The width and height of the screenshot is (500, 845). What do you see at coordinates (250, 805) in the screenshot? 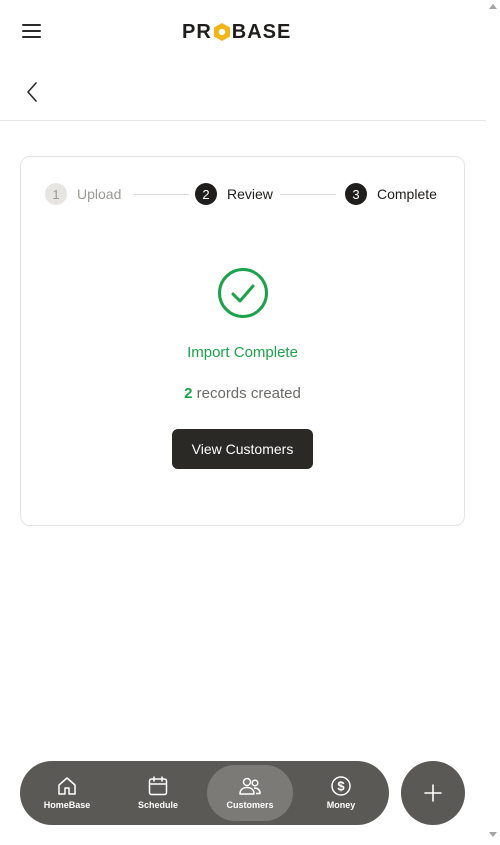
I see `nav-label: Customers` at bounding box center [250, 805].